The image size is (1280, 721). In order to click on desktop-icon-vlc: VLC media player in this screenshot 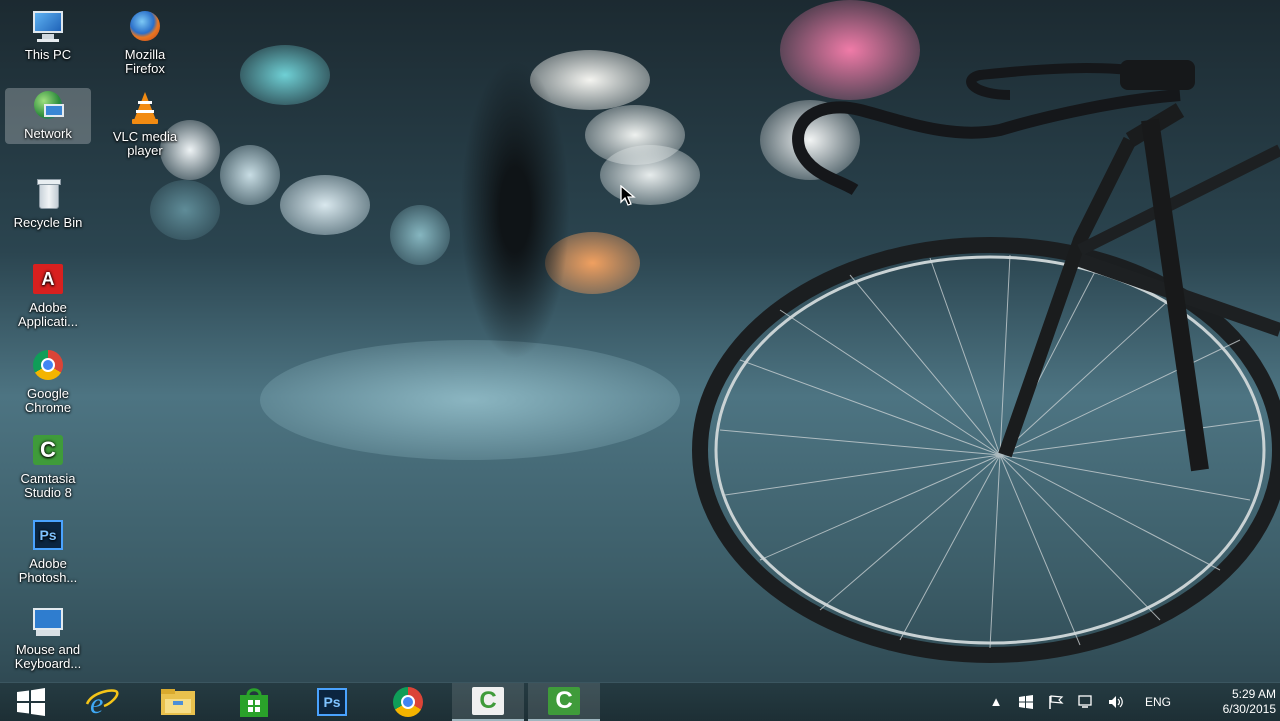, I will do `click(145, 124)`.